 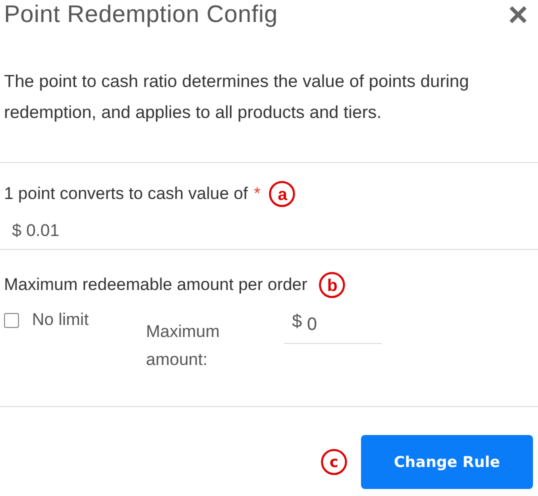 I want to click on callout-marker: c, so click(x=334, y=462).